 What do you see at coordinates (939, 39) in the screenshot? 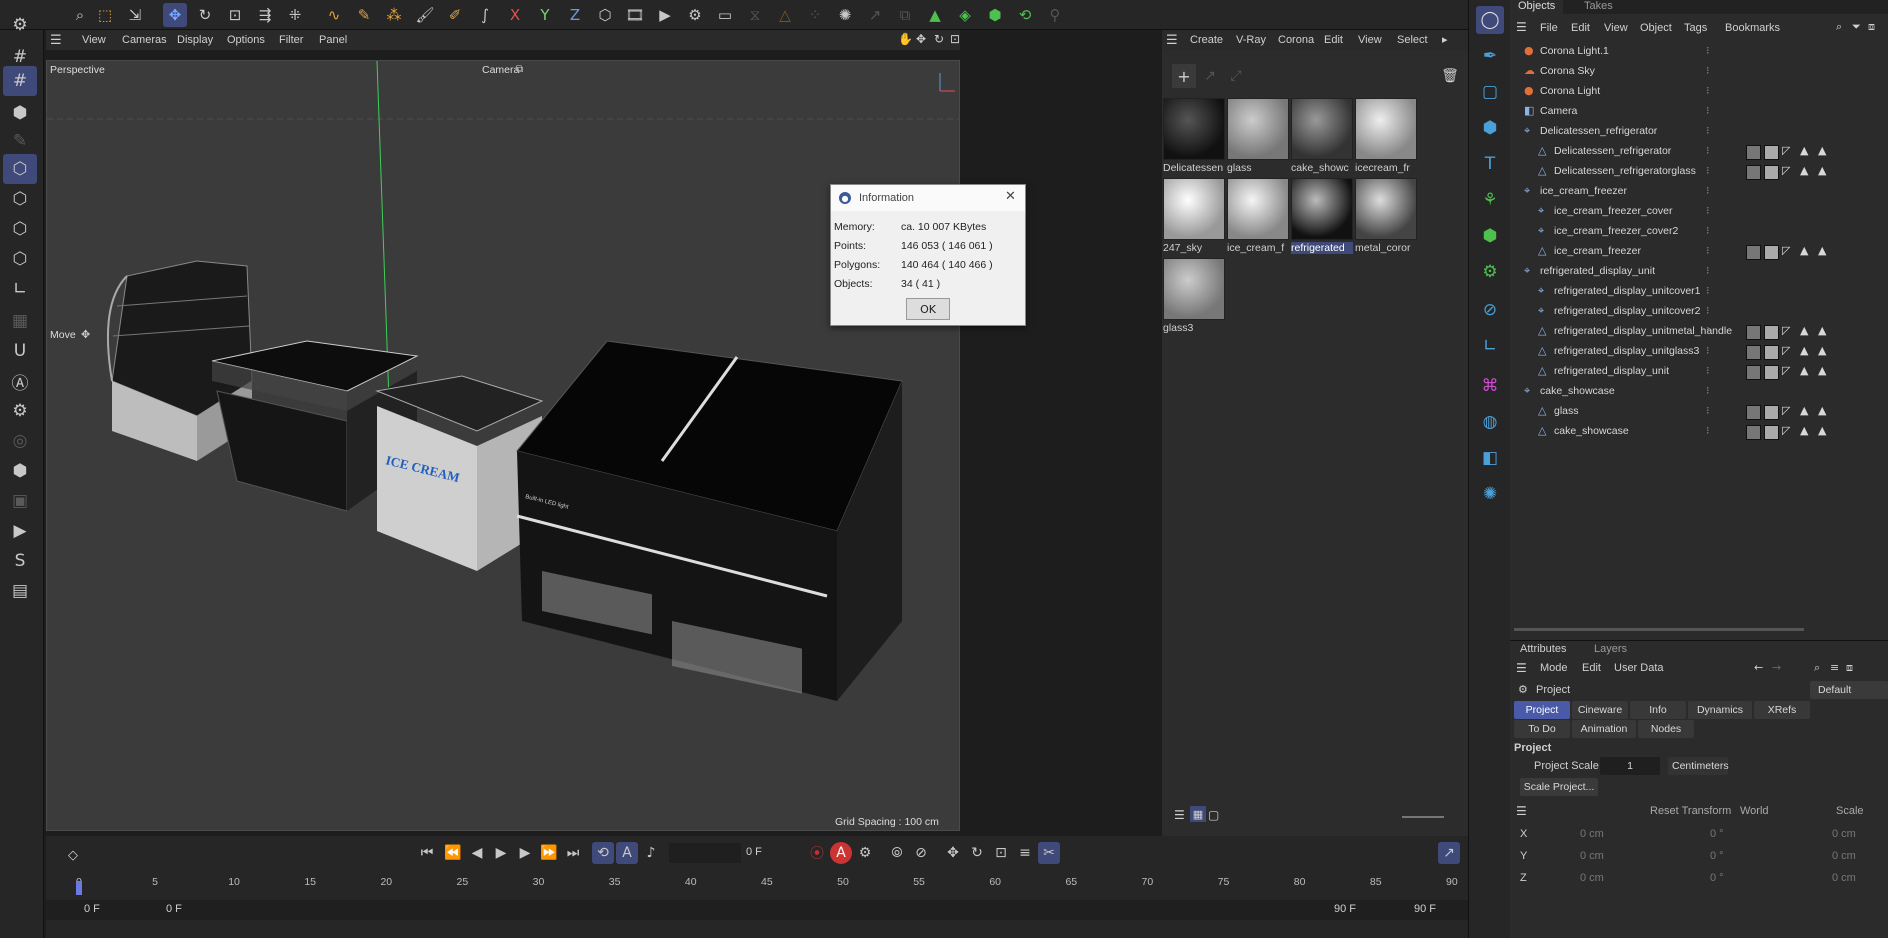
I see `orbit-icon: ↻` at bounding box center [939, 39].